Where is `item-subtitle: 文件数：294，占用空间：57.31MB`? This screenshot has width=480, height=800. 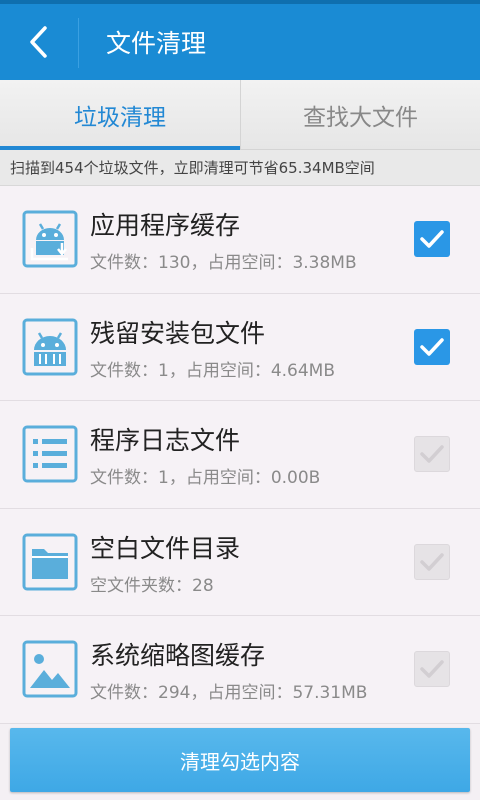
item-subtitle: 文件数：294，占用空间：57.31MB is located at coordinates (229, 693).